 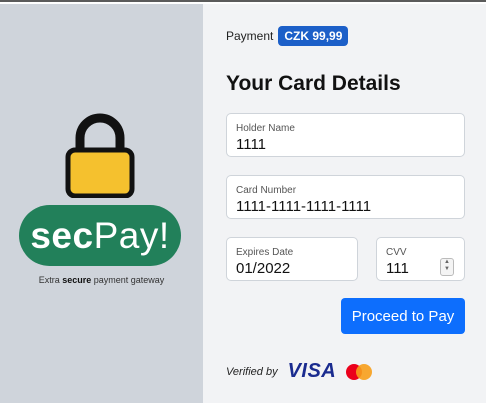 What do you see at coordinates (263, 268) in the screenshot?
I see `expires-date-value: 01/2022` at bounding box center [263, 268].